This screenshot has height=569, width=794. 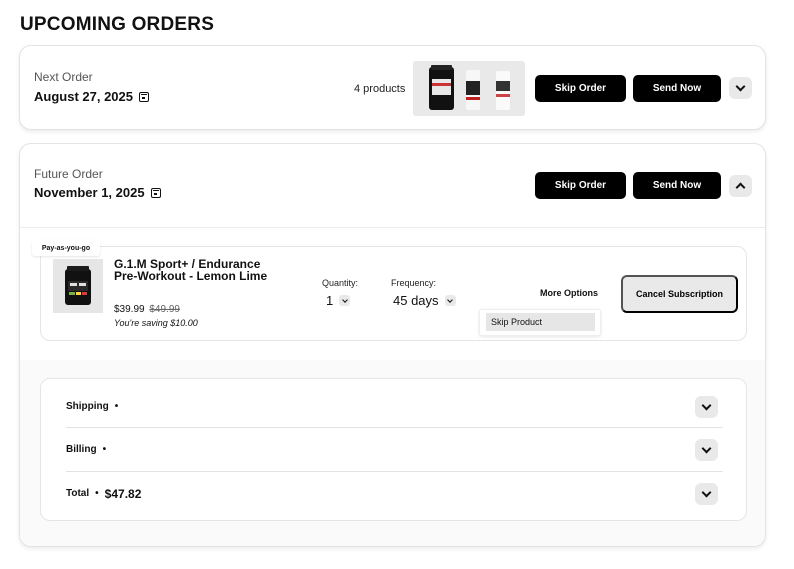 I want to click on future-order-date-text: November 1, 2025, so click(x=89, y=192).